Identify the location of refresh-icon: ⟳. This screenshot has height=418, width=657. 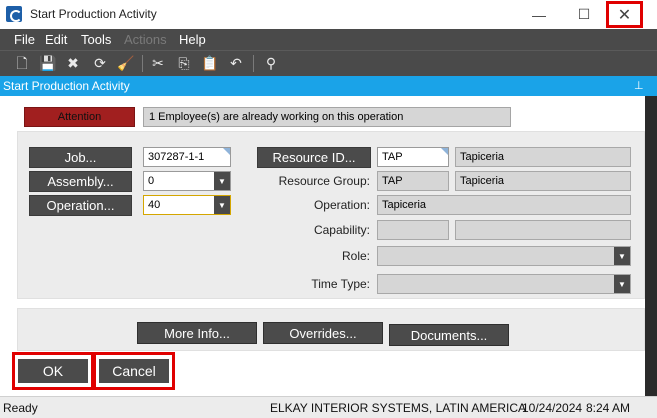
(100, 63).